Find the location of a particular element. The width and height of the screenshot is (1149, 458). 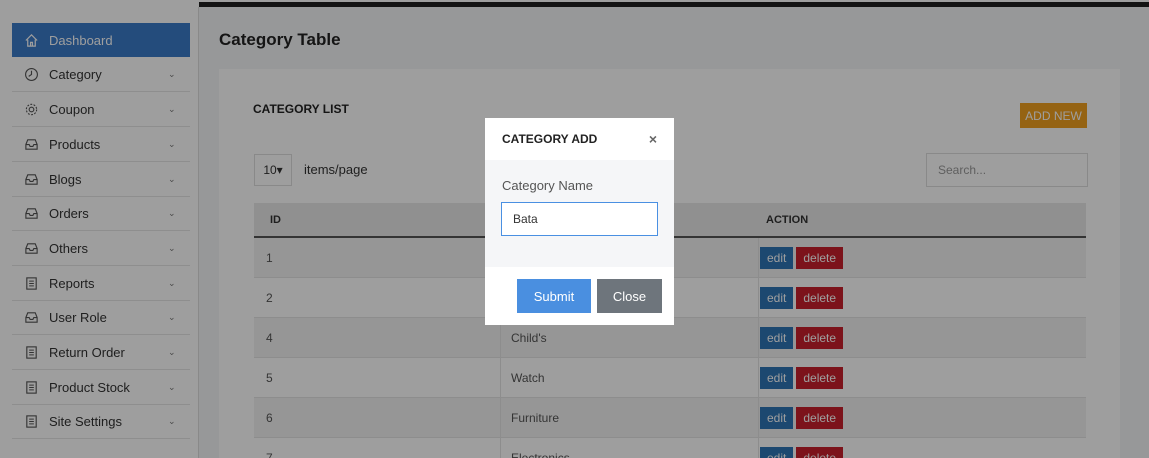

modal-header: CATEGORY ADD × is located at coordinates (579, 139).